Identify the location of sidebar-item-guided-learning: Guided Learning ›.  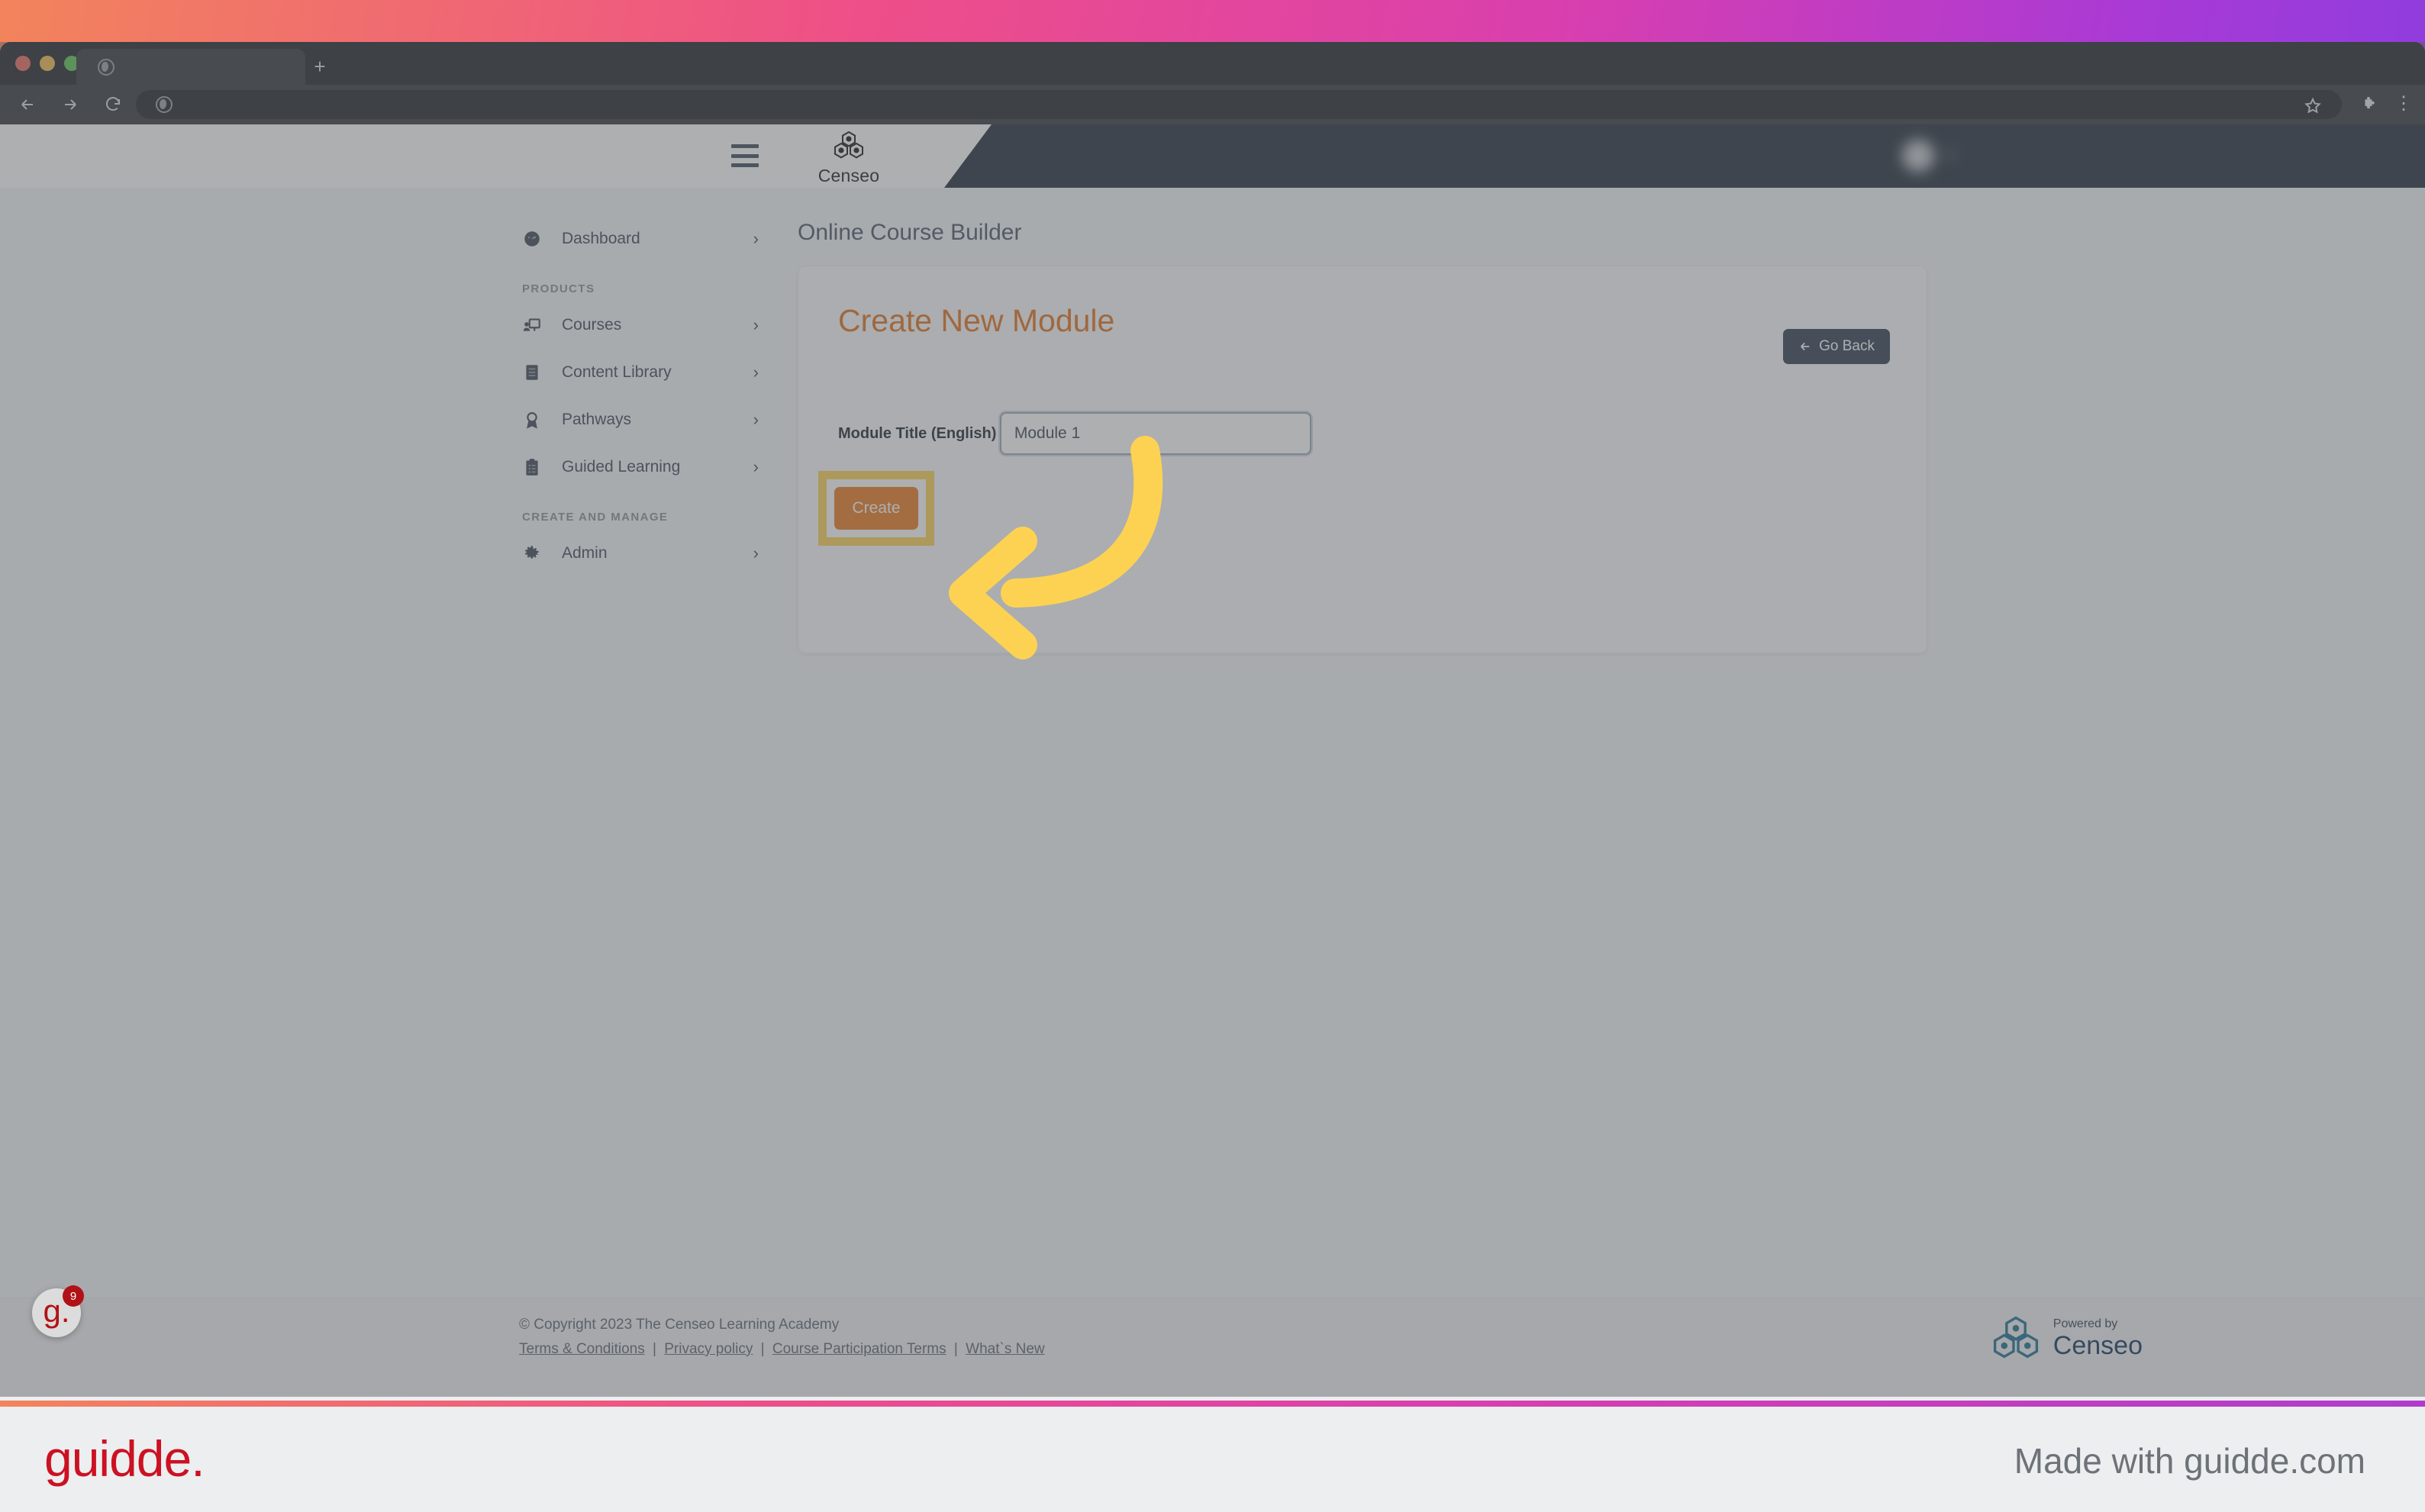
(641, 467).